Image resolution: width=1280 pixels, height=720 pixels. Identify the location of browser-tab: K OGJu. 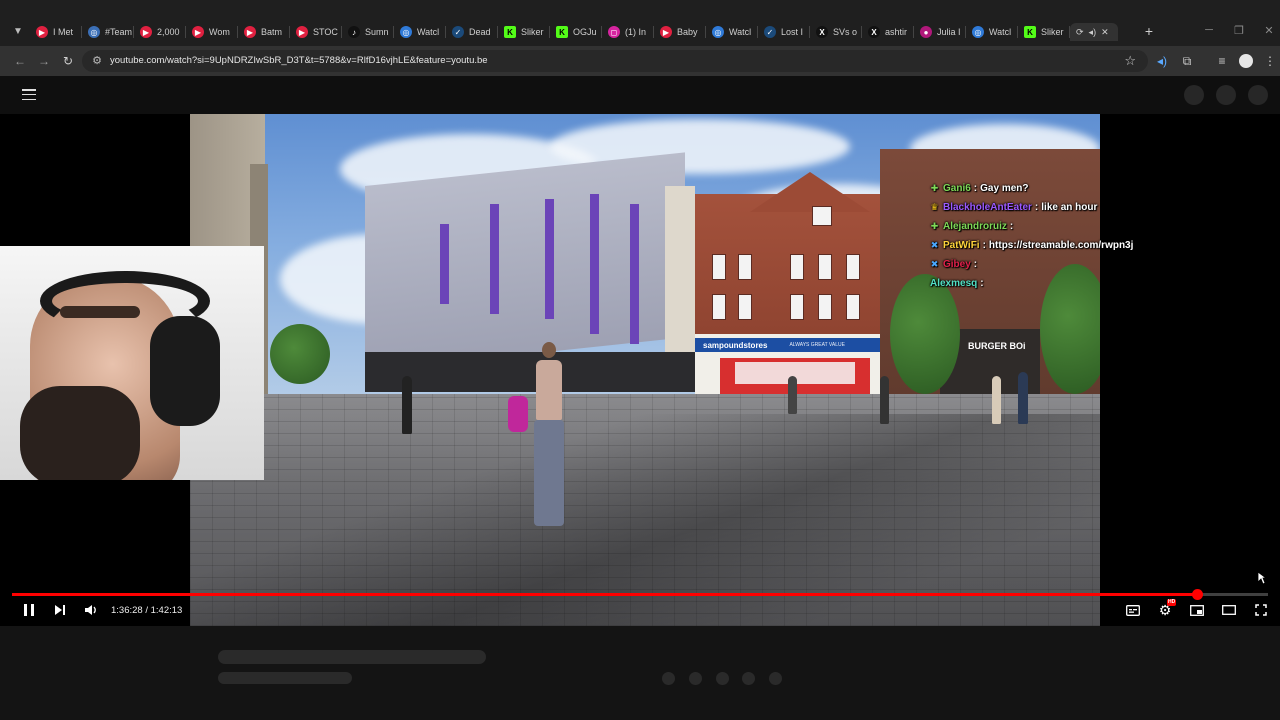
(576, 32).